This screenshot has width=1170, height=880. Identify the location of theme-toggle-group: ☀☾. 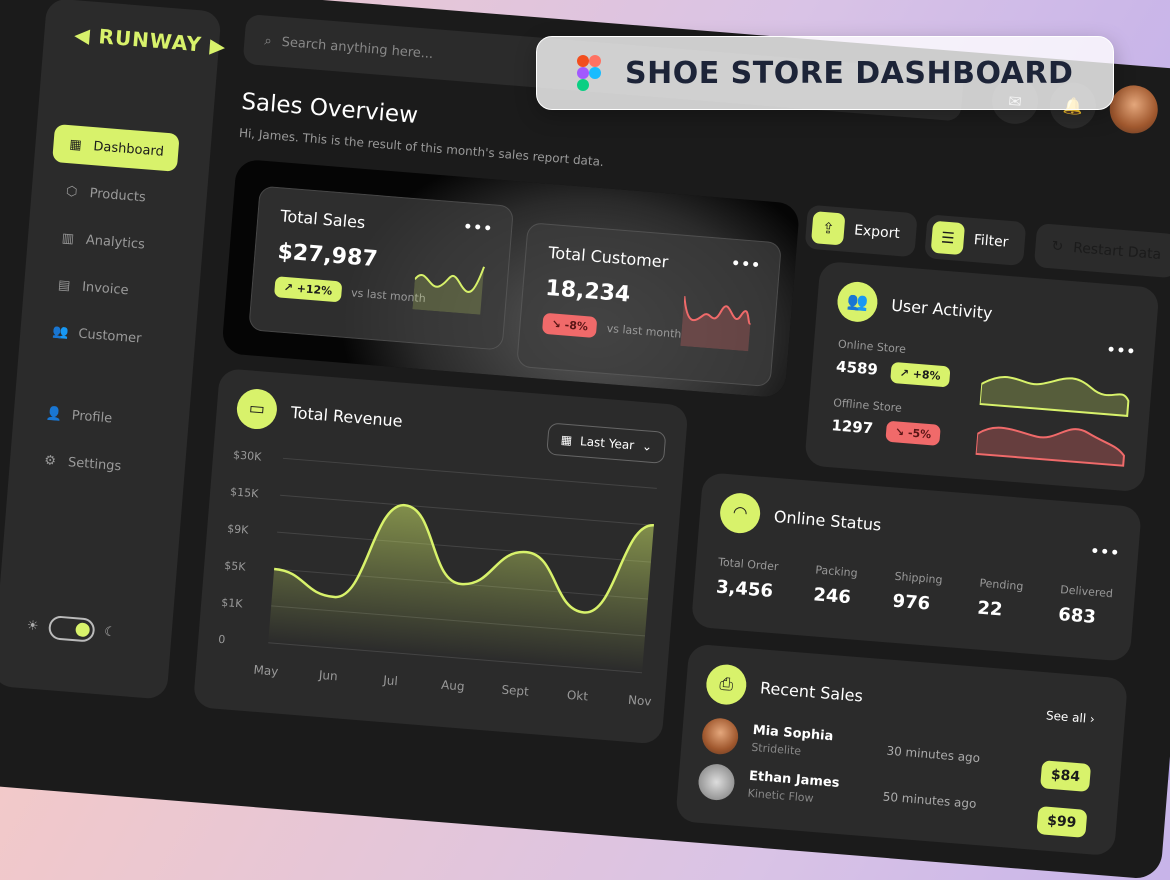
(71, 628).